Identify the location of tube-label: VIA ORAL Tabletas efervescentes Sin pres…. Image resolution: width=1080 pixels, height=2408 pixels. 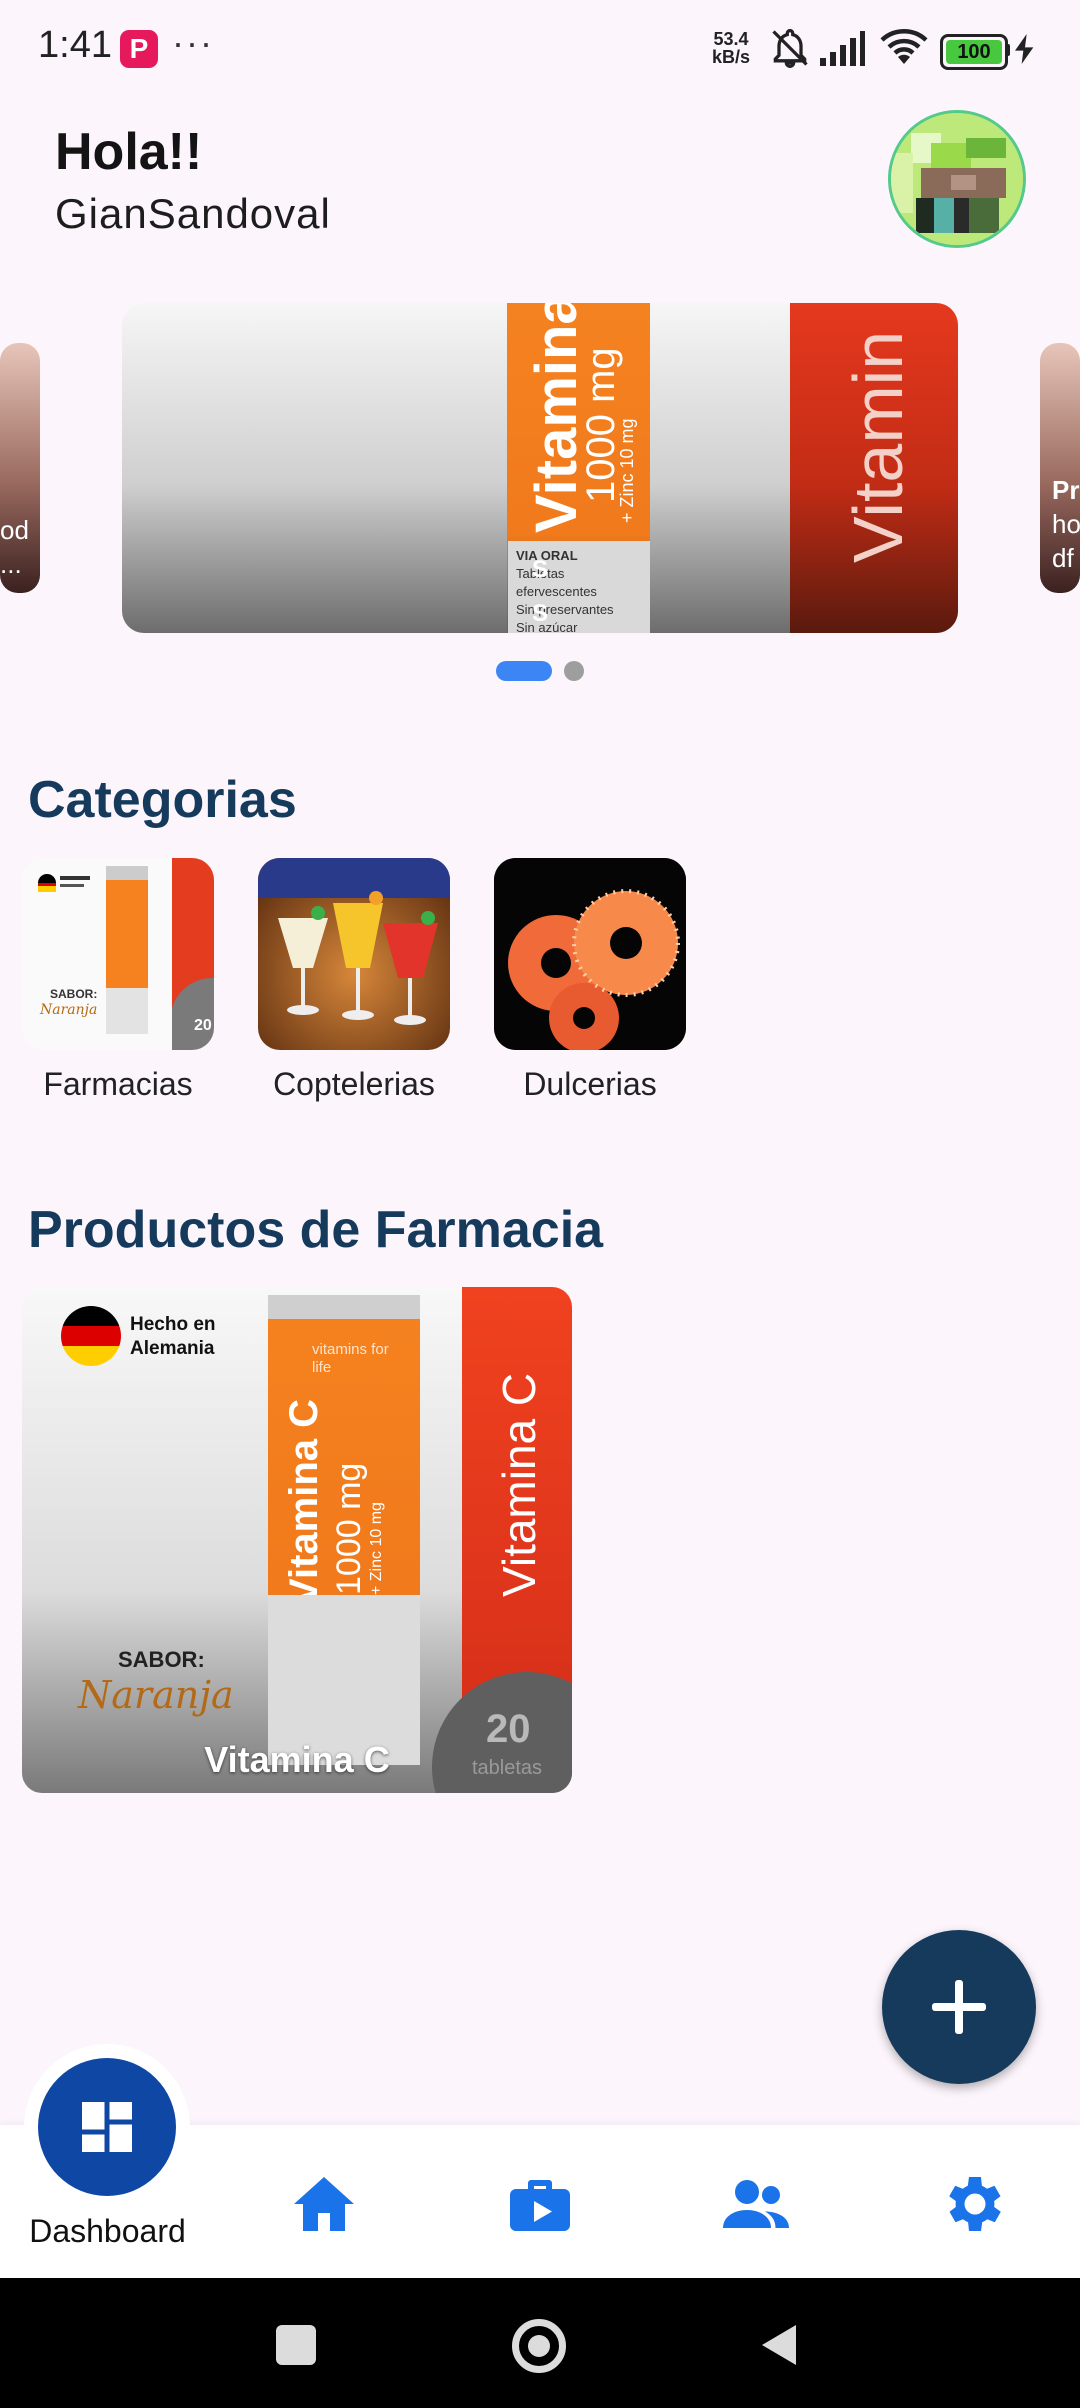
(579, 587).